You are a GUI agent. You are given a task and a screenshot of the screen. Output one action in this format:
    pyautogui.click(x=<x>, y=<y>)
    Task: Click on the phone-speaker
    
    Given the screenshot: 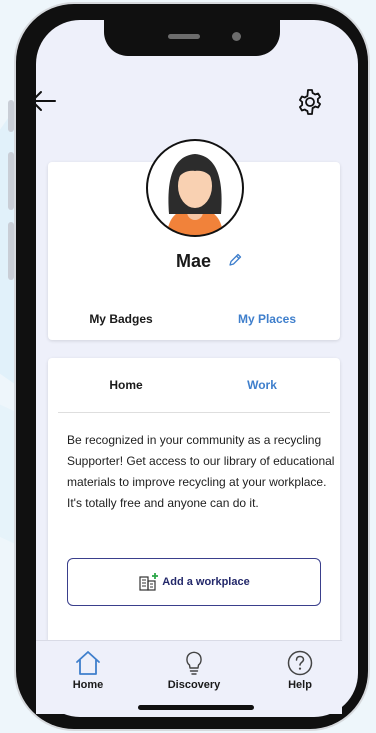 What is the action you would take?
    pyautogui.click(x=184, y=36)
    